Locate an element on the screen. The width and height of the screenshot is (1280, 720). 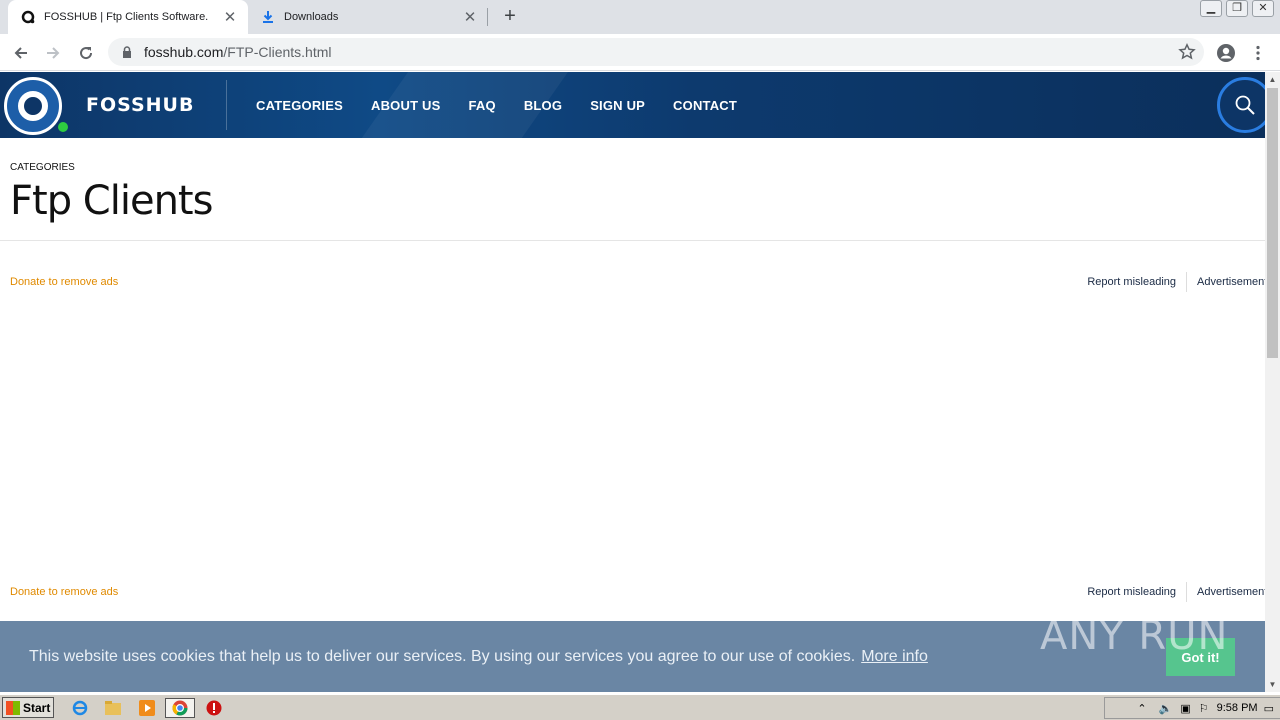
site-search-button is located at coordinates (1241, 105).